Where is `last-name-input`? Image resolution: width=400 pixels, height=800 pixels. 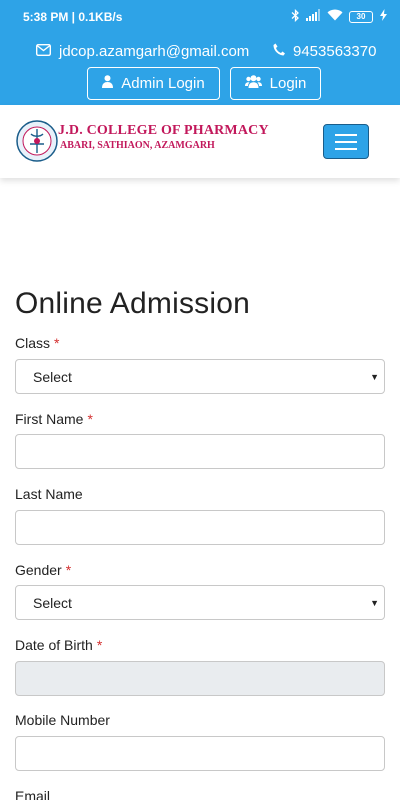
last-name-input is located at coordinates (200, 527).